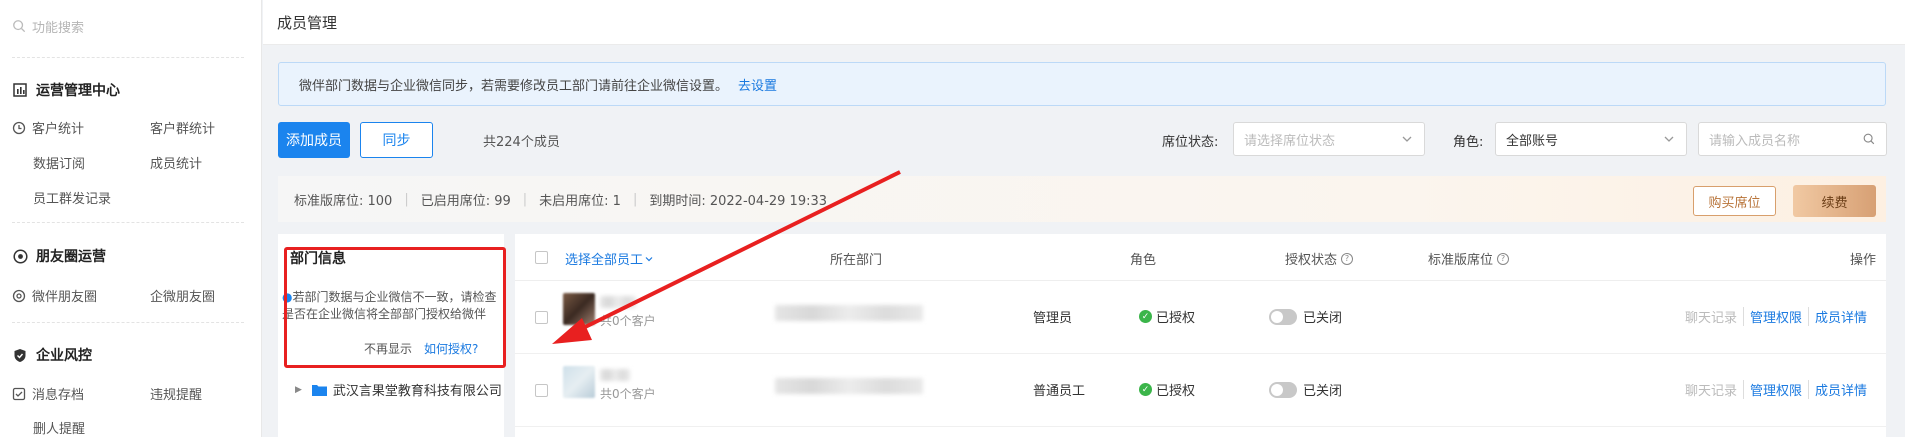  What do you see at coordinates (71, 257) in the screenshot?
I see `section-title: 朋友圈运营` at bounding box center [71, 257].